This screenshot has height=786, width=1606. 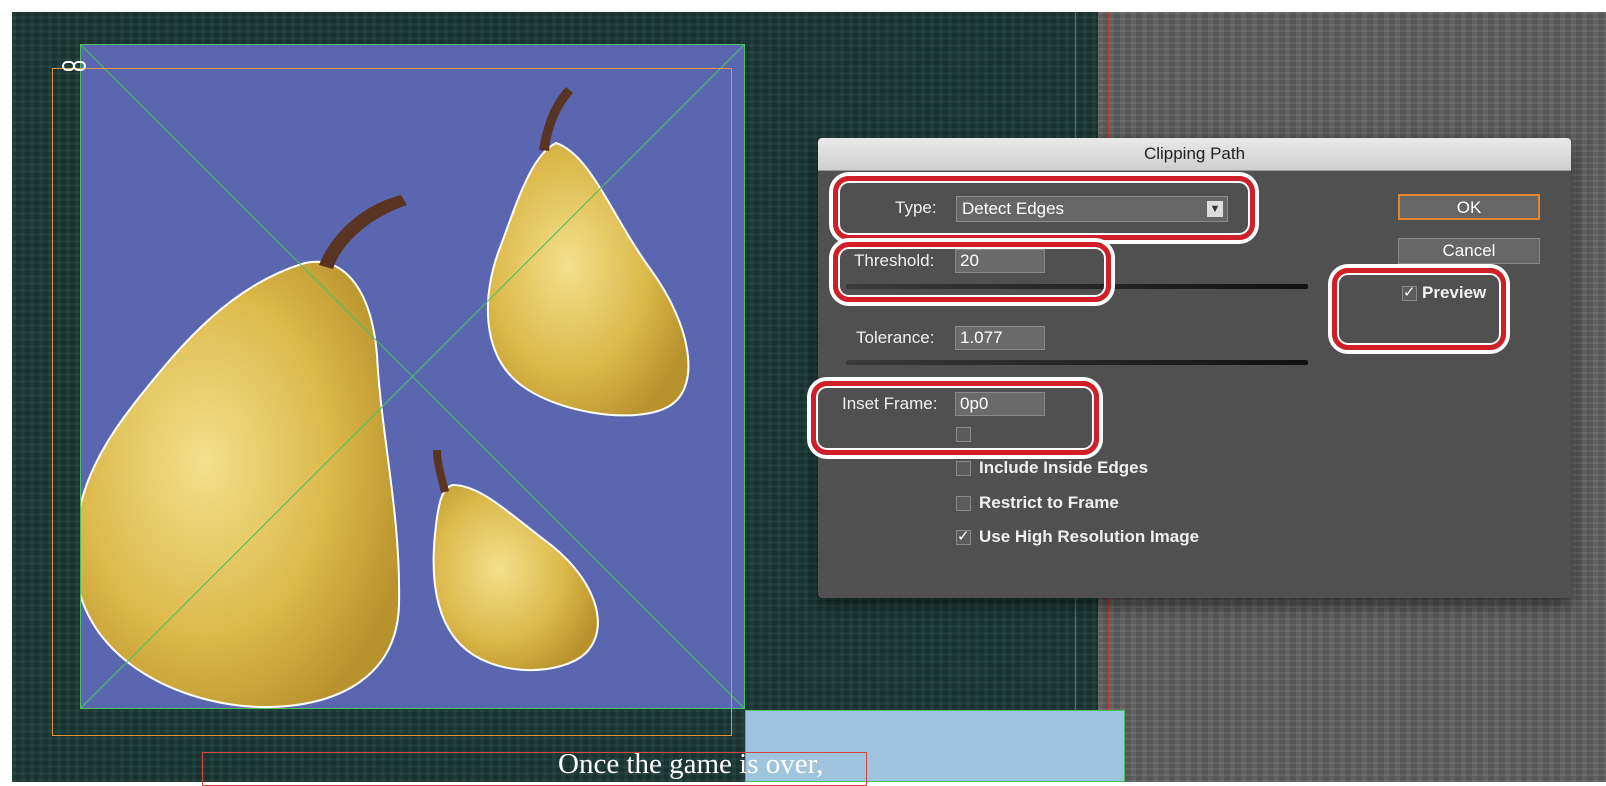 What do you see at coordinates (1049, 502) in the screenshot?
I see `restrict-to-frame-label: Restrict to Frame` at bounding box center [1049, 502].